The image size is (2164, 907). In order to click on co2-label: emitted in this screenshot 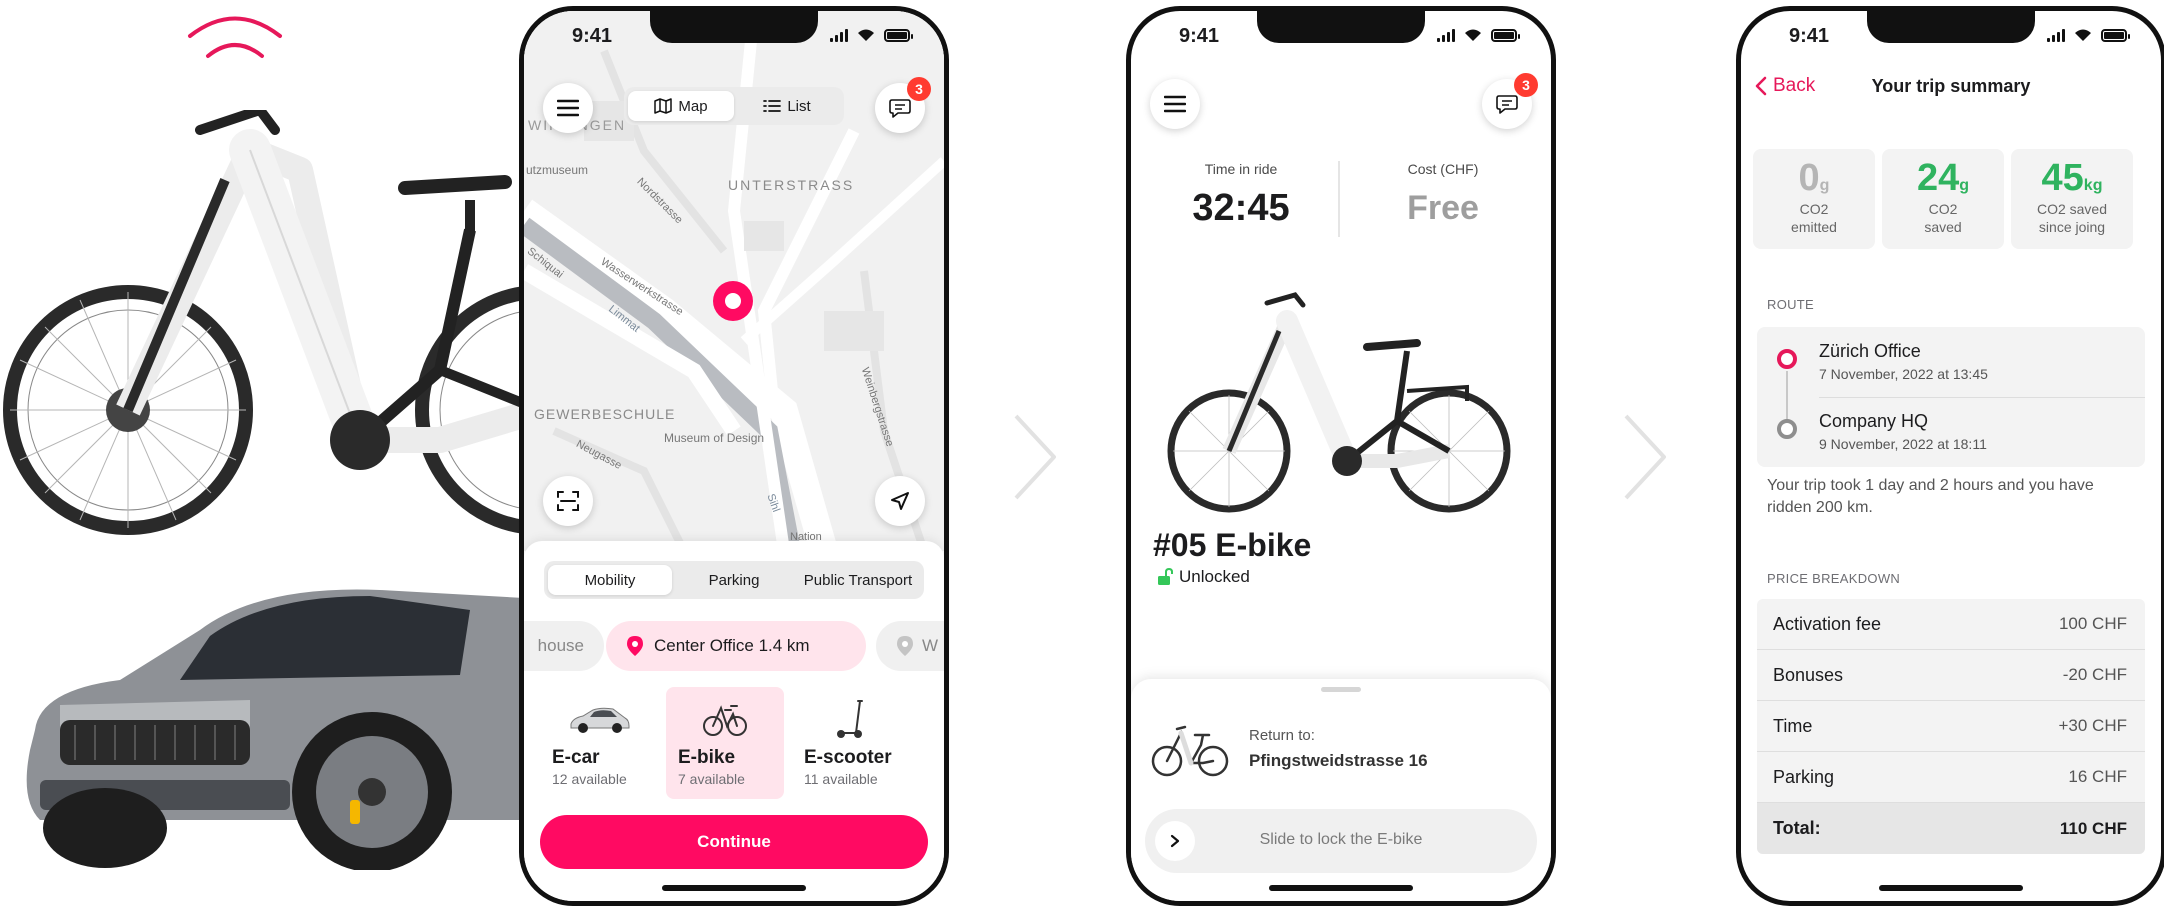, I will do `click(1814, 227)`.